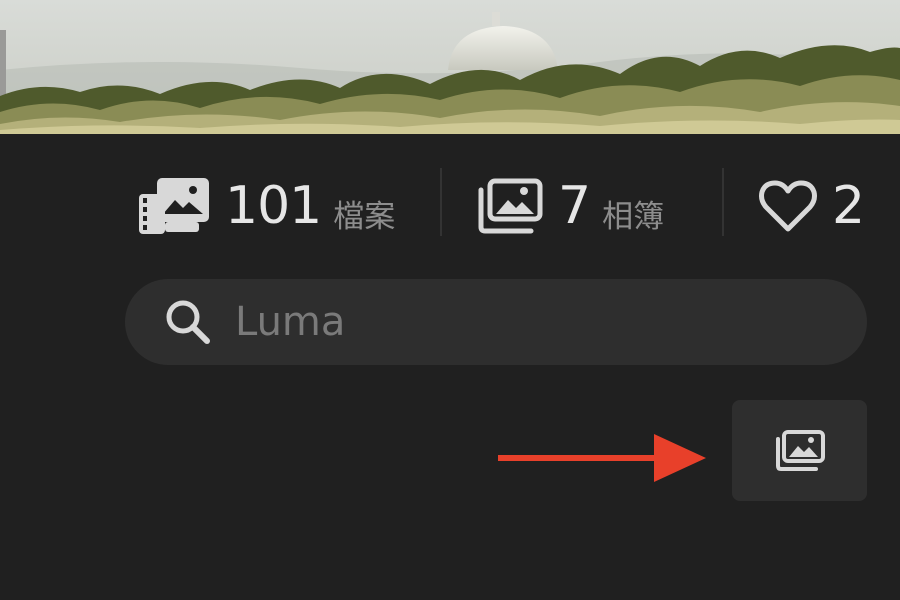 This screenshot has height=600, width=900. I want to click on files-stat: 101 檔案, so click(266, 206).